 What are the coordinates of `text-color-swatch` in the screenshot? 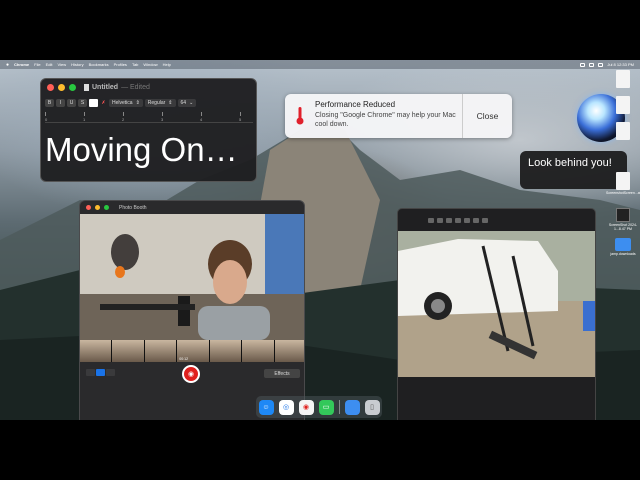 It's located at (93, 102).